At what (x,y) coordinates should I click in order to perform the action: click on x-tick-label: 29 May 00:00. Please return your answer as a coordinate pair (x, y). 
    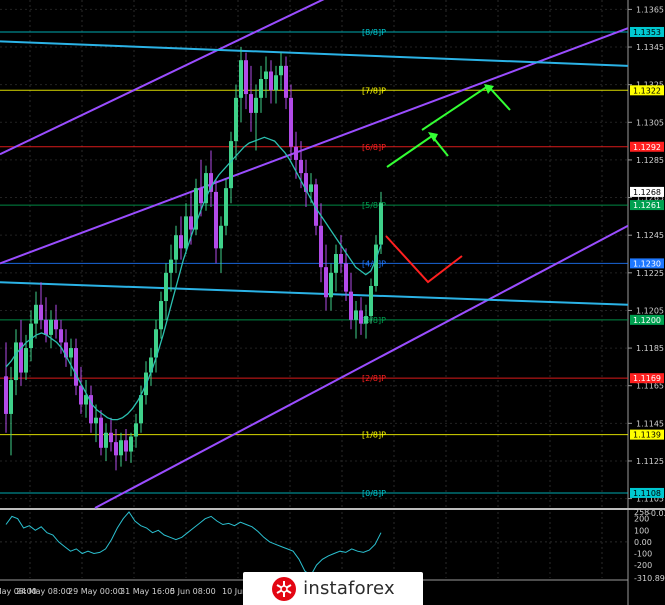
    Looking at the image, I should click on (95, 591).